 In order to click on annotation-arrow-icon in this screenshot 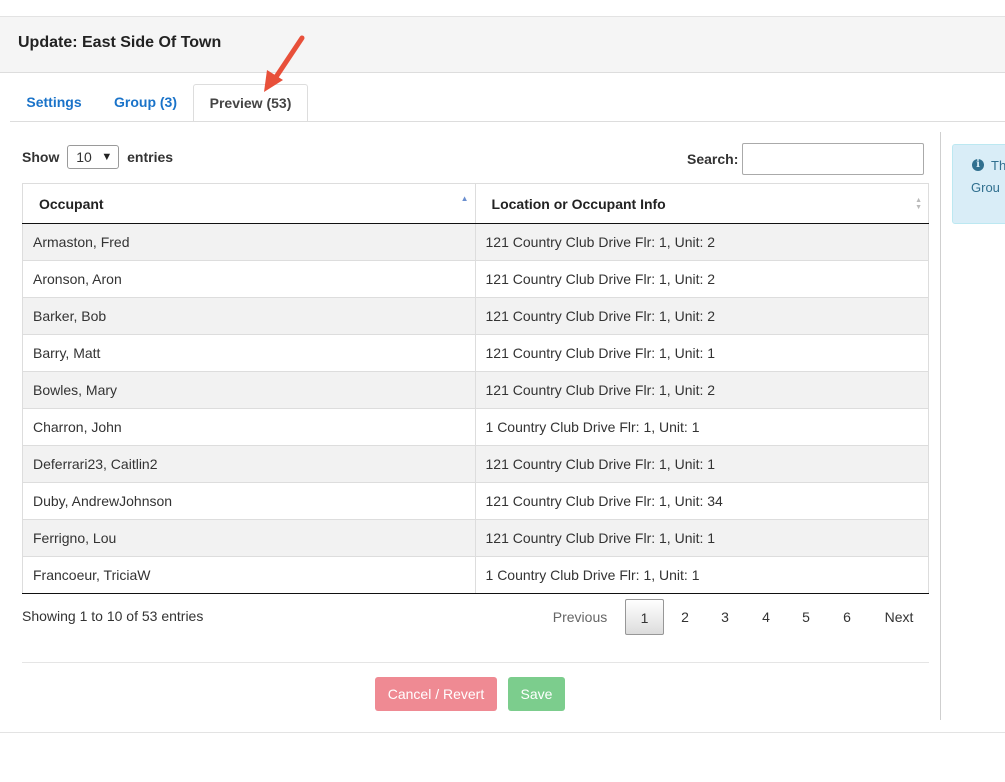, I will do `click(284, 63)`.